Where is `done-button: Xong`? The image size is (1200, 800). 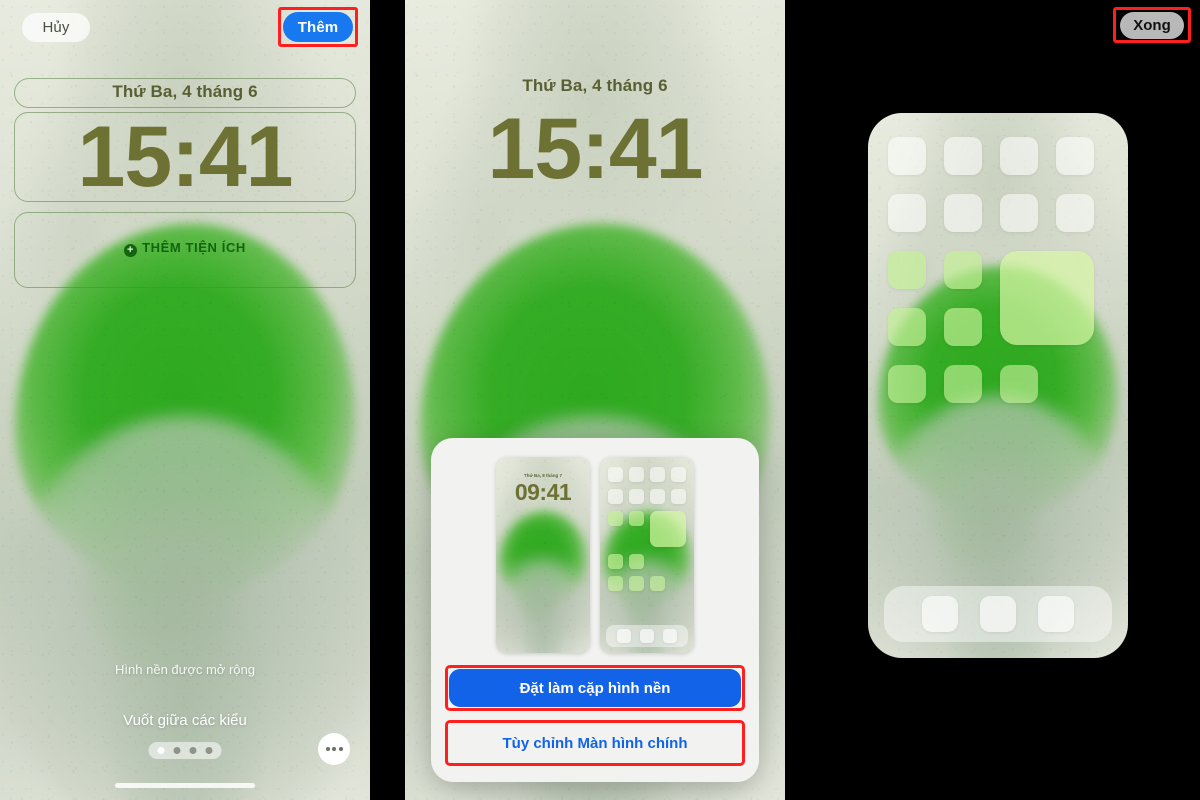
done-button: Xong is located at coordinates (1152, 25).